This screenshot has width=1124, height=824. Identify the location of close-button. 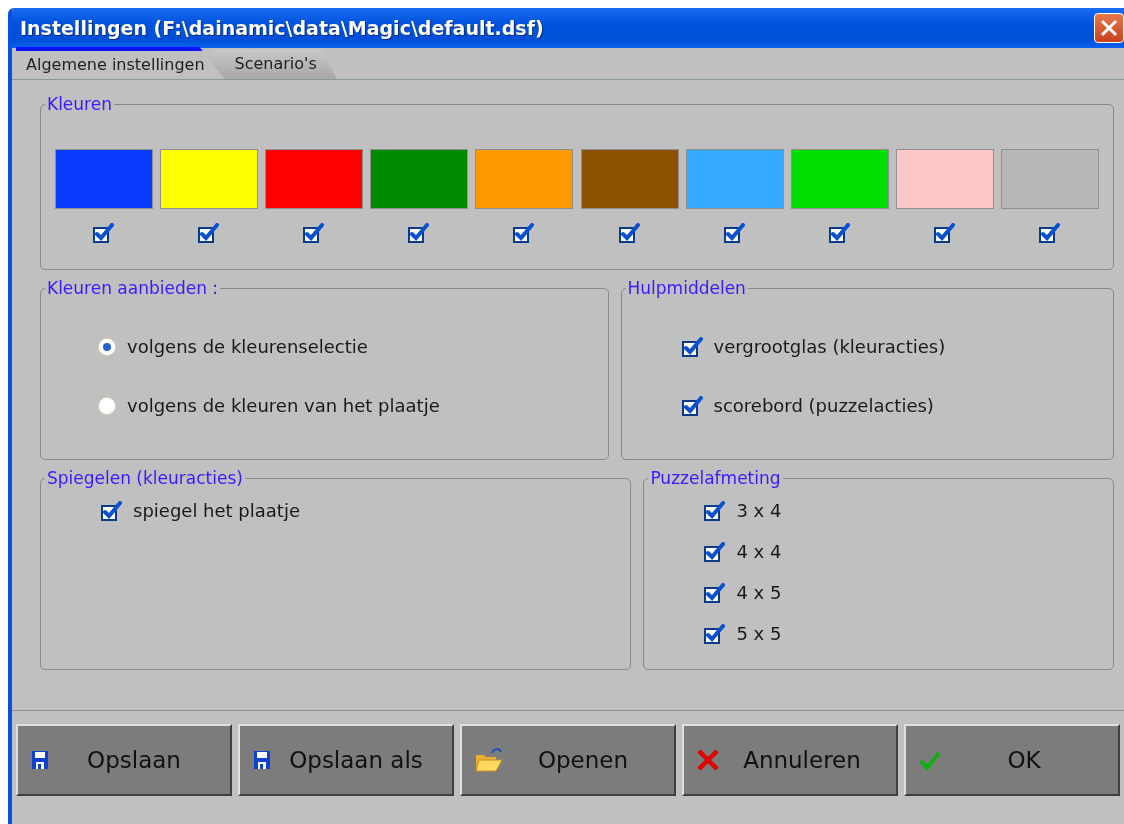
(1109, 28).